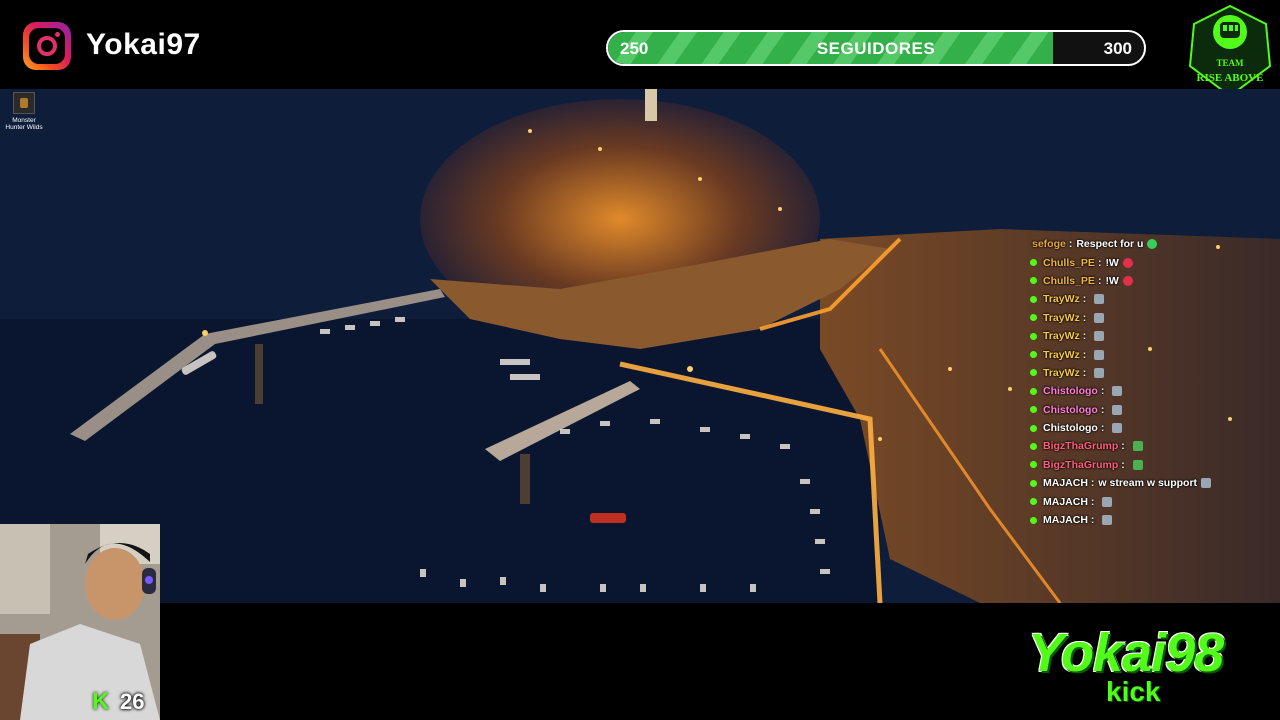  I want to click on chat-message: sefoge: Respect for u, so click(1155, 244).